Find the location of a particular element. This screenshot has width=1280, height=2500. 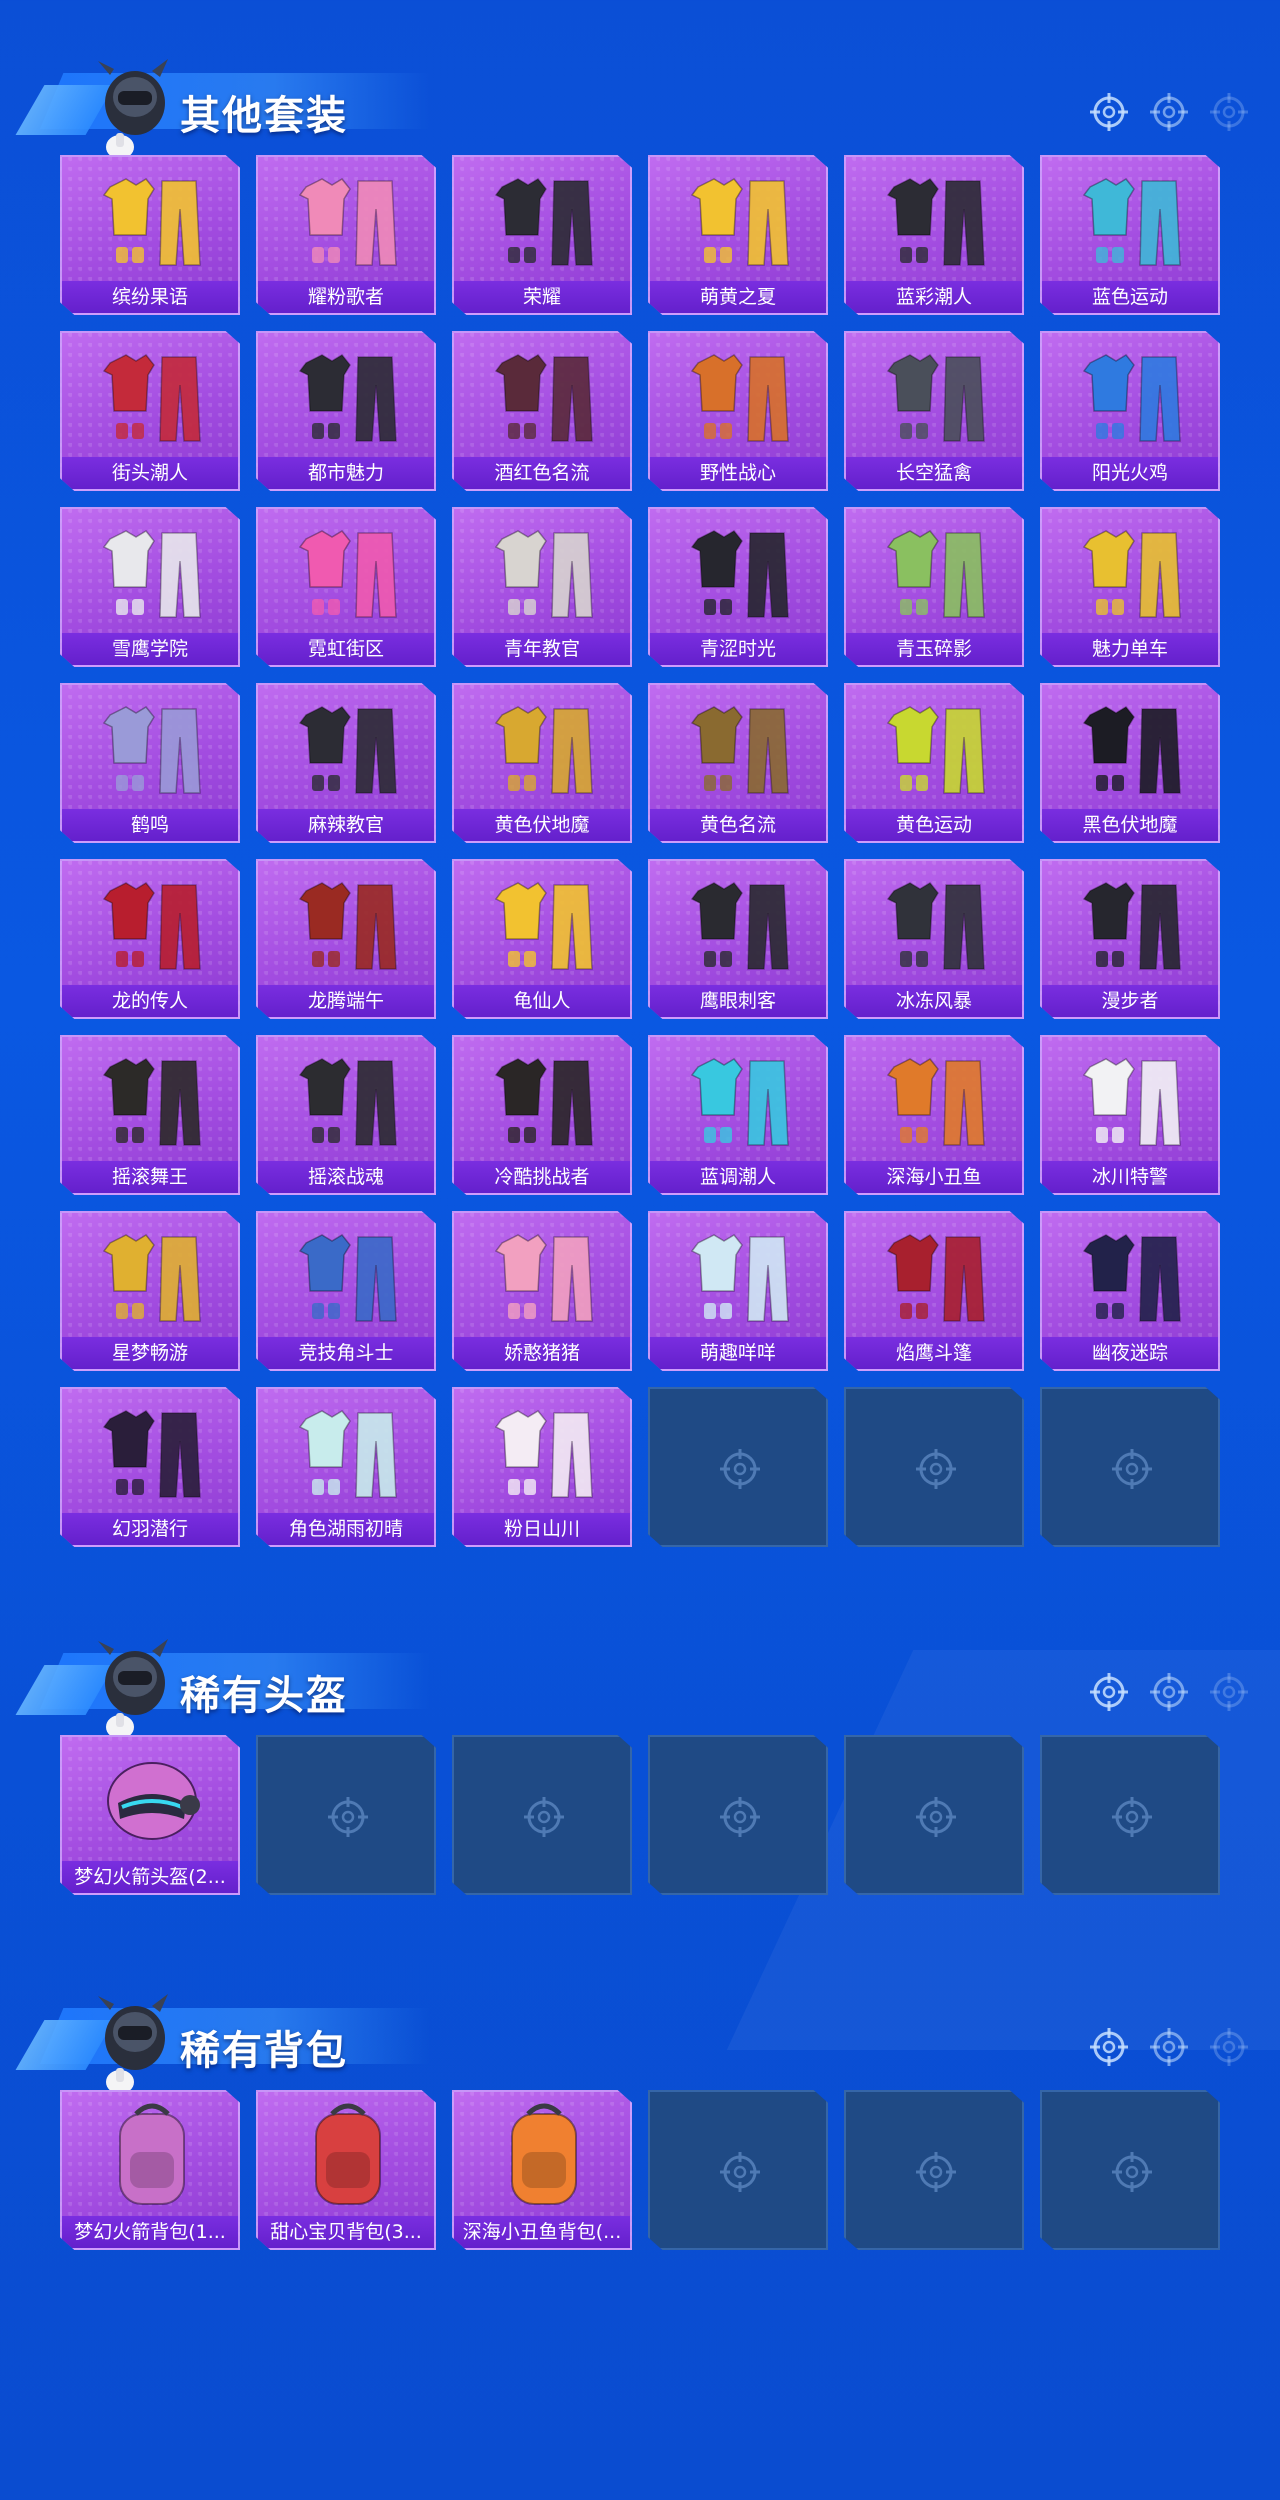

item-card: 缤纷果语 is located at coordinates (150, 235).